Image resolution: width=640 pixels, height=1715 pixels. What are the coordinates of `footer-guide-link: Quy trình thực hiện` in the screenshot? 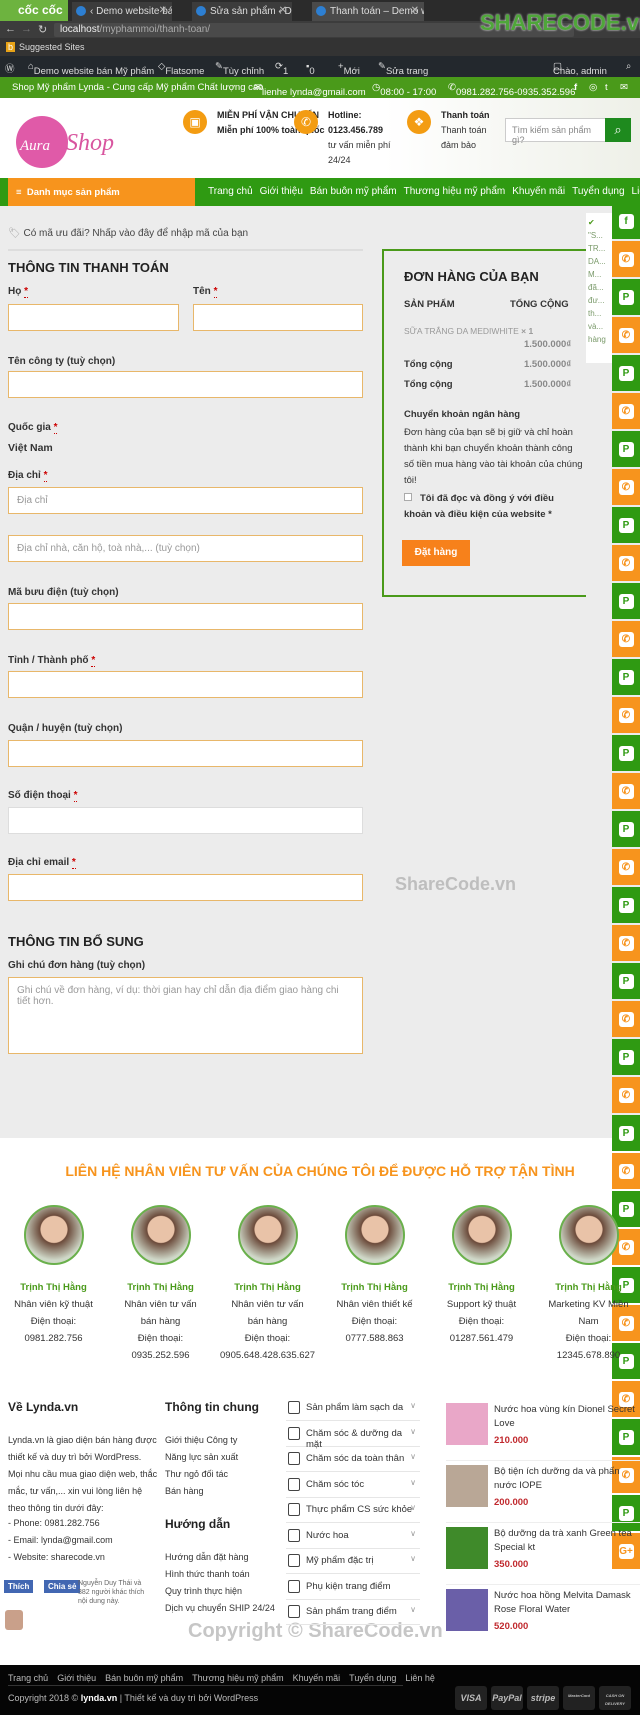 It's located at (203, 1591).